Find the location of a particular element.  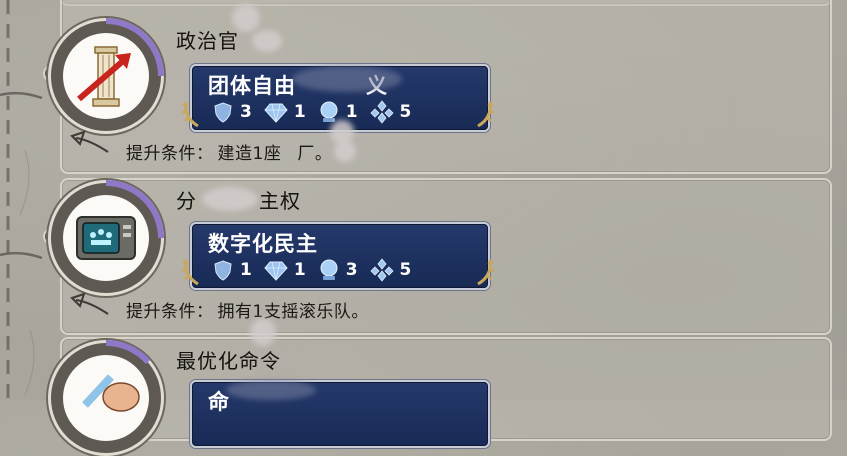

policy-card-2-condition: 提升条件： 拥有1支摇滚乐队。 is located at coordinates (247, 309).